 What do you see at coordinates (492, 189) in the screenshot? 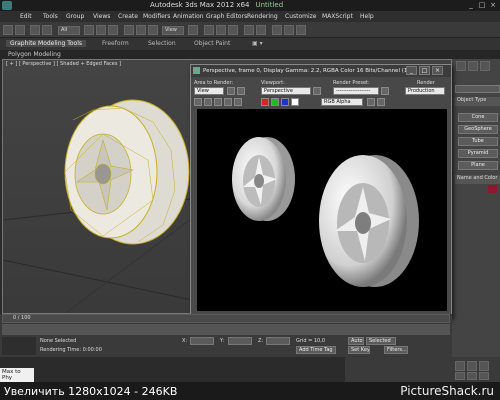
I see `object-color-swatch` at bounding box center [492, 189].